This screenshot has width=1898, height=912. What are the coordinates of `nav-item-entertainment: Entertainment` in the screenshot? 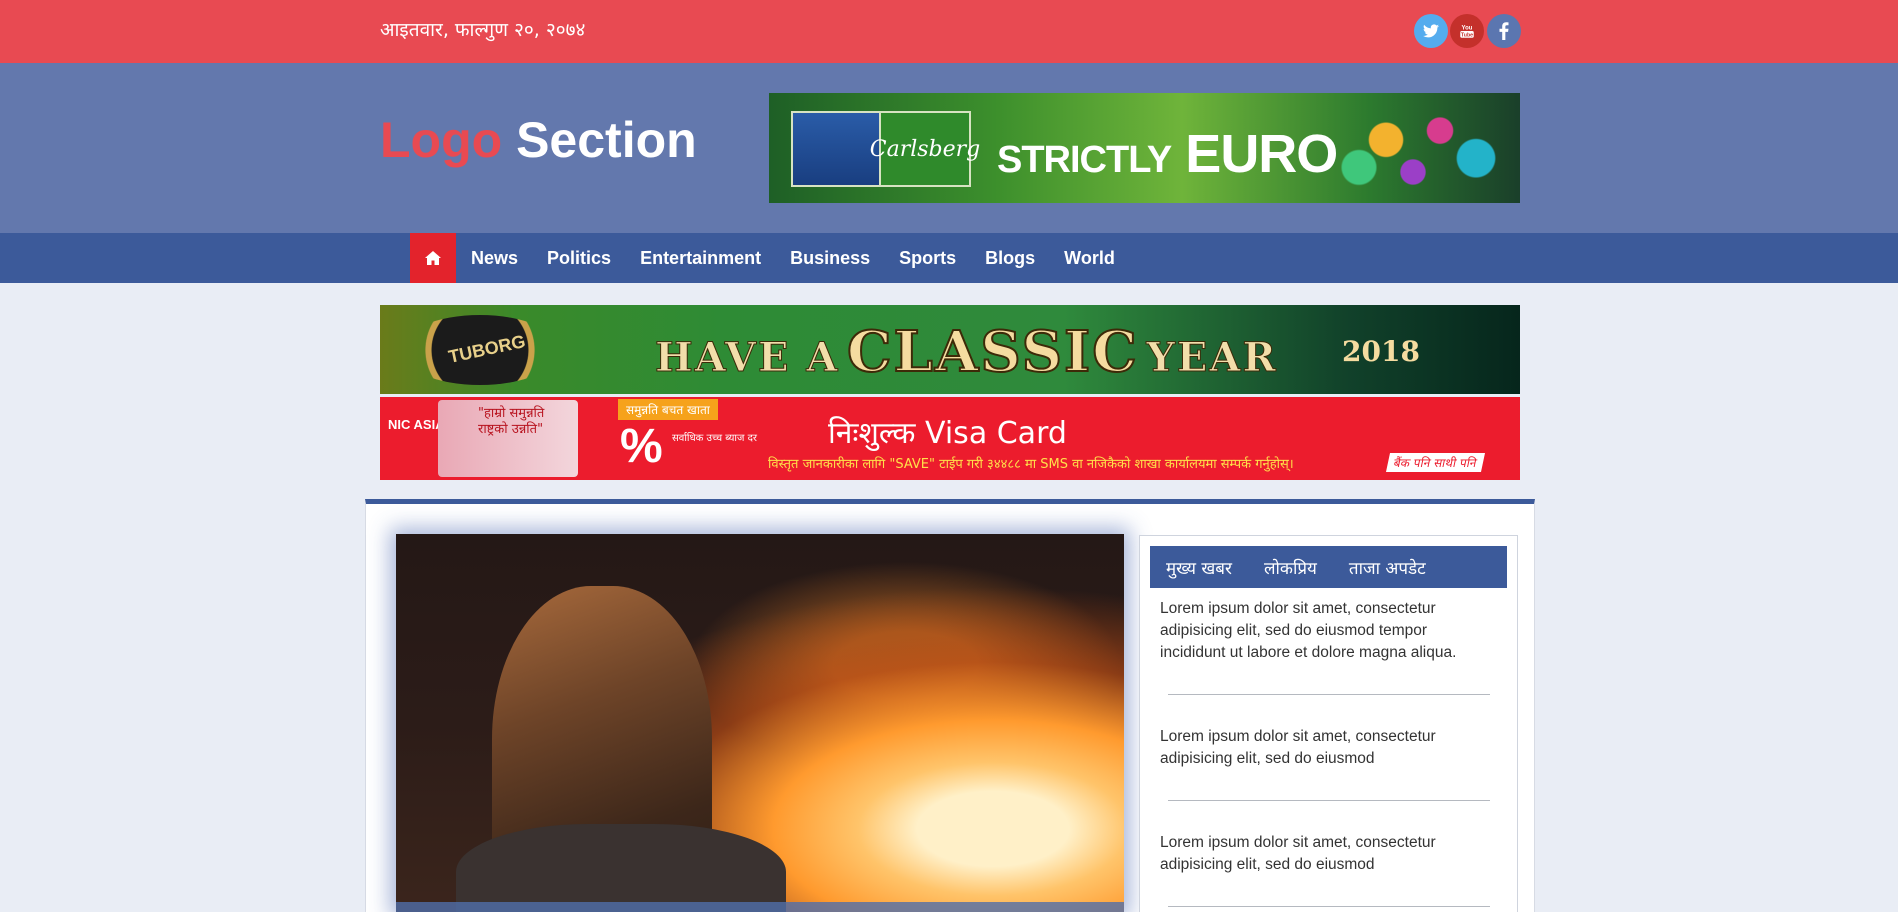 It's located at (700, 258).